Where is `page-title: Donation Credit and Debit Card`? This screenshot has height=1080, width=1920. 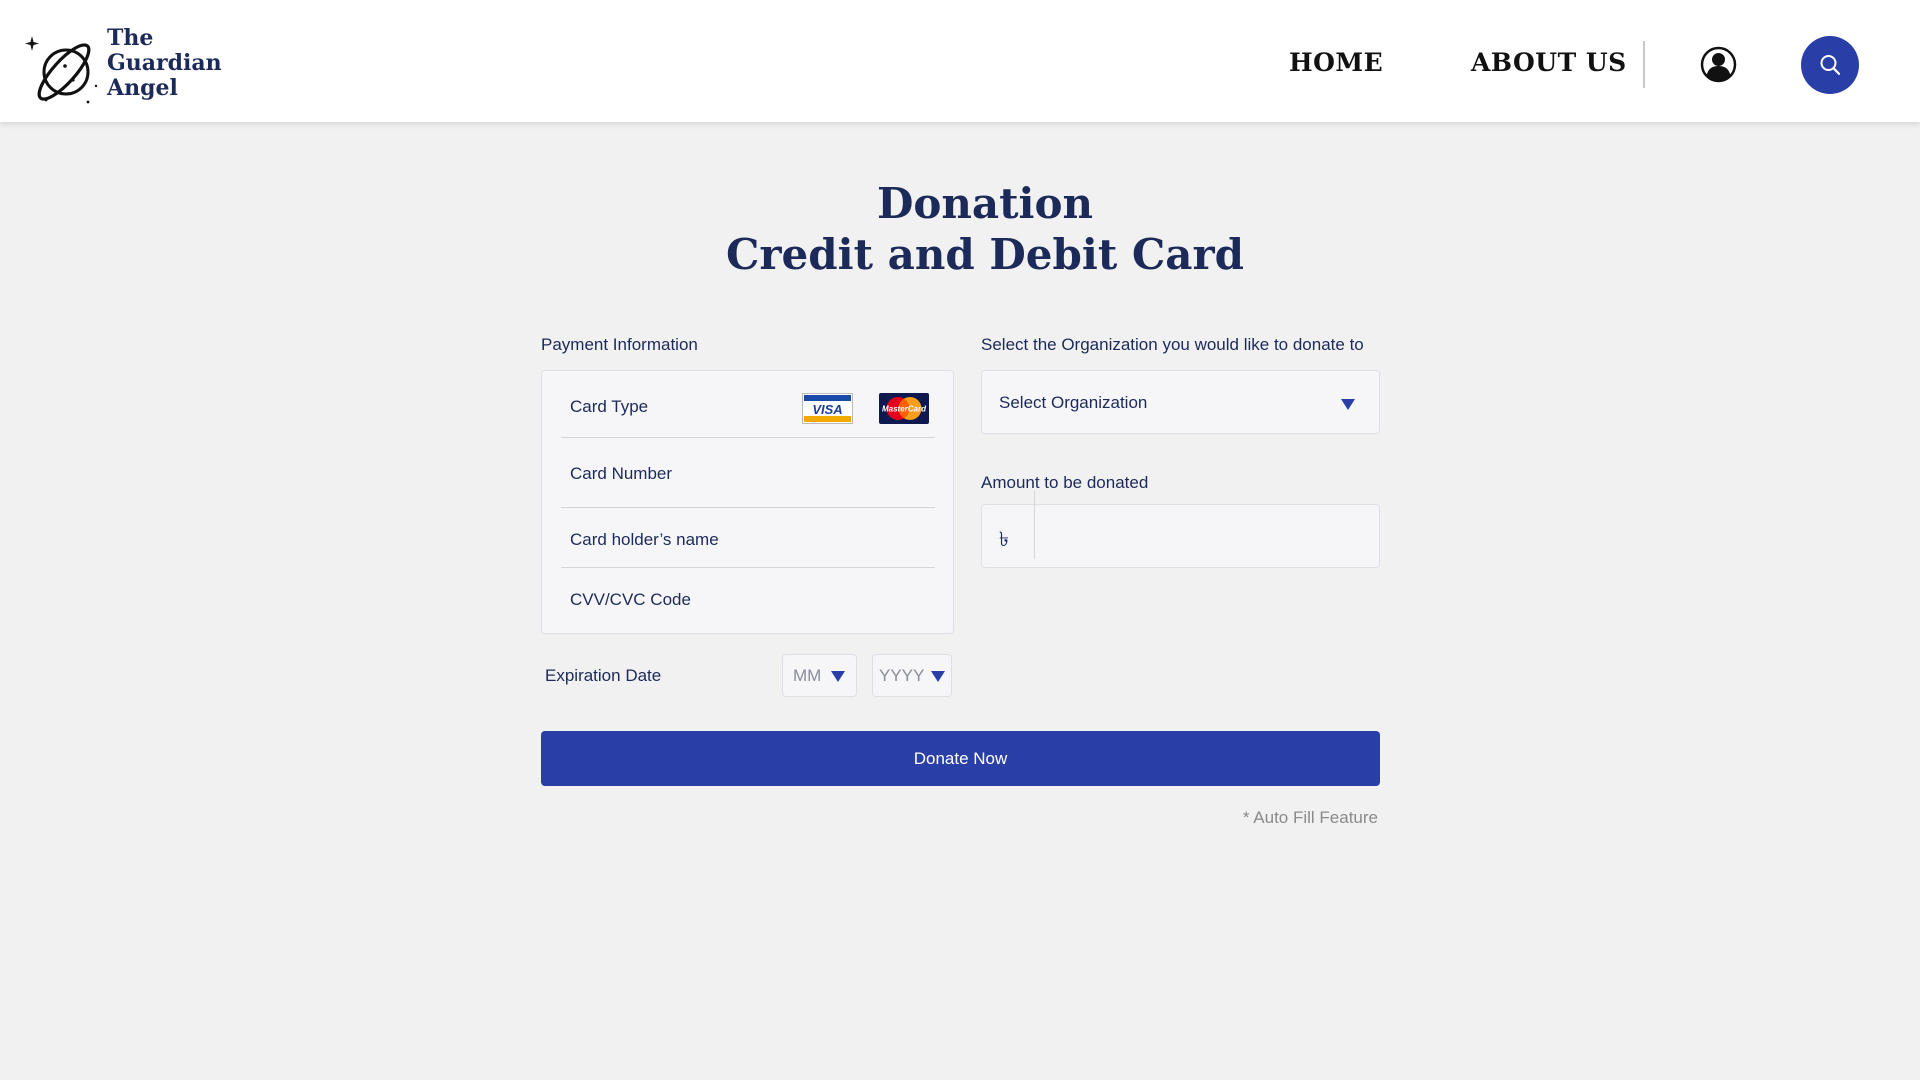 page-title: Donation Credit and Debit Card is located at coordinates (960, 229).